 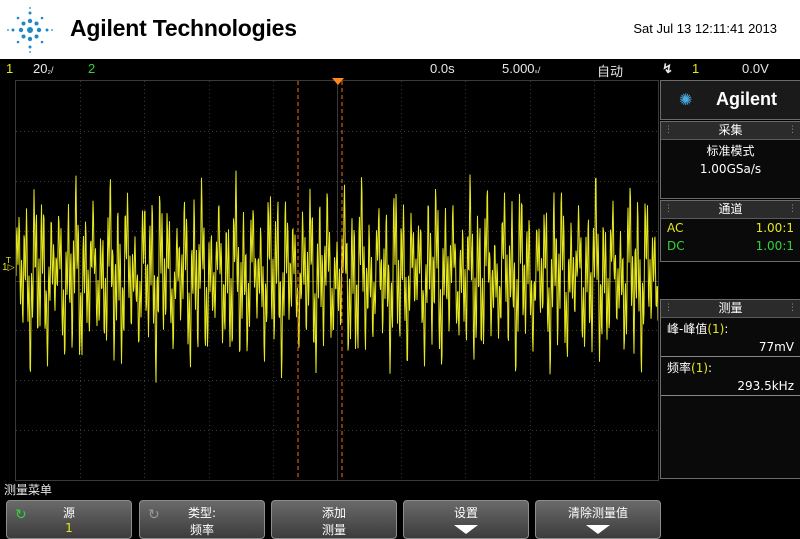 What do you see at coordinates (610, 70) in the screenshot?
I see `trigger-mode: 自动` at bounding box center [610, 70].